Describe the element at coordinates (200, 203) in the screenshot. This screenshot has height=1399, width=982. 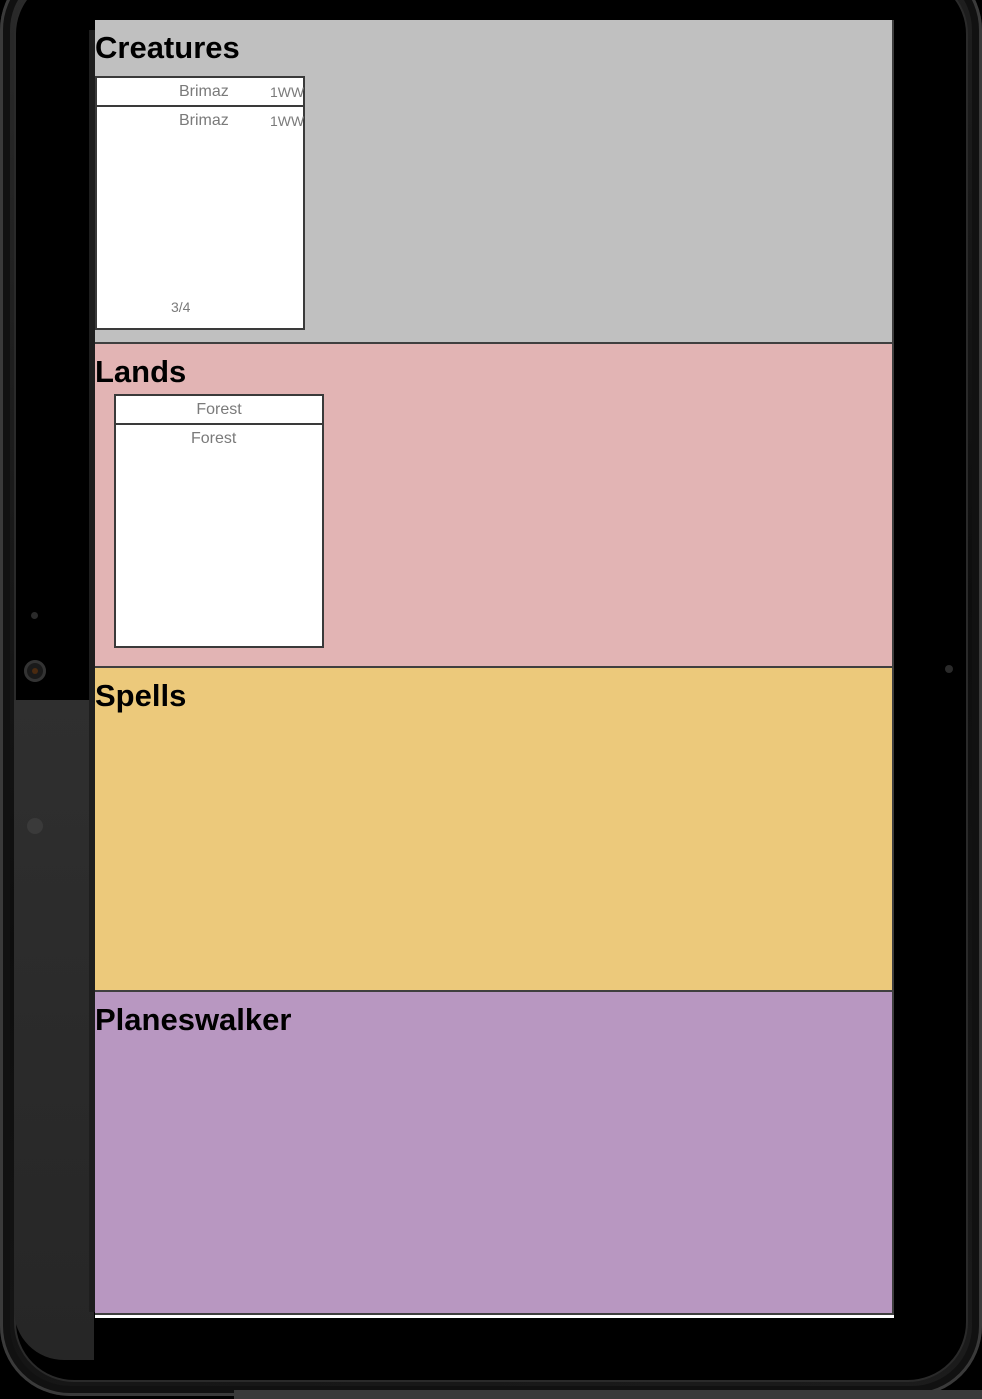
I see `creature-card: Brimaz 1WW Brimaz 1WW 3/4` at that location.